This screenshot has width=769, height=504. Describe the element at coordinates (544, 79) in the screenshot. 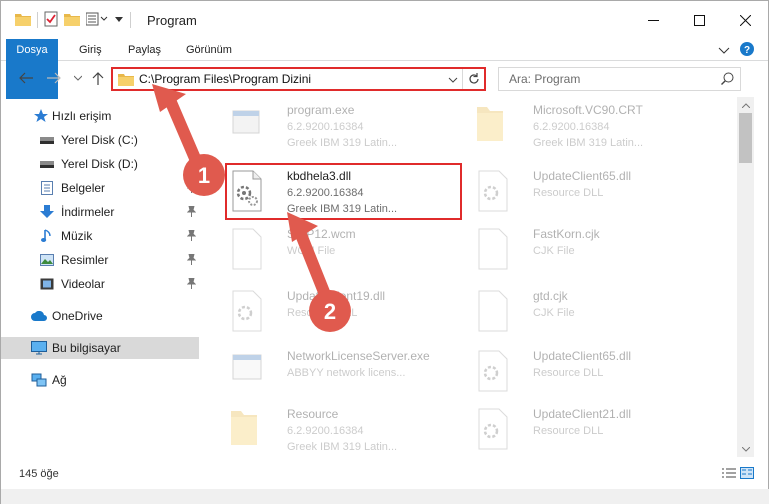

I see `search-input: Ara: Program` at that location.